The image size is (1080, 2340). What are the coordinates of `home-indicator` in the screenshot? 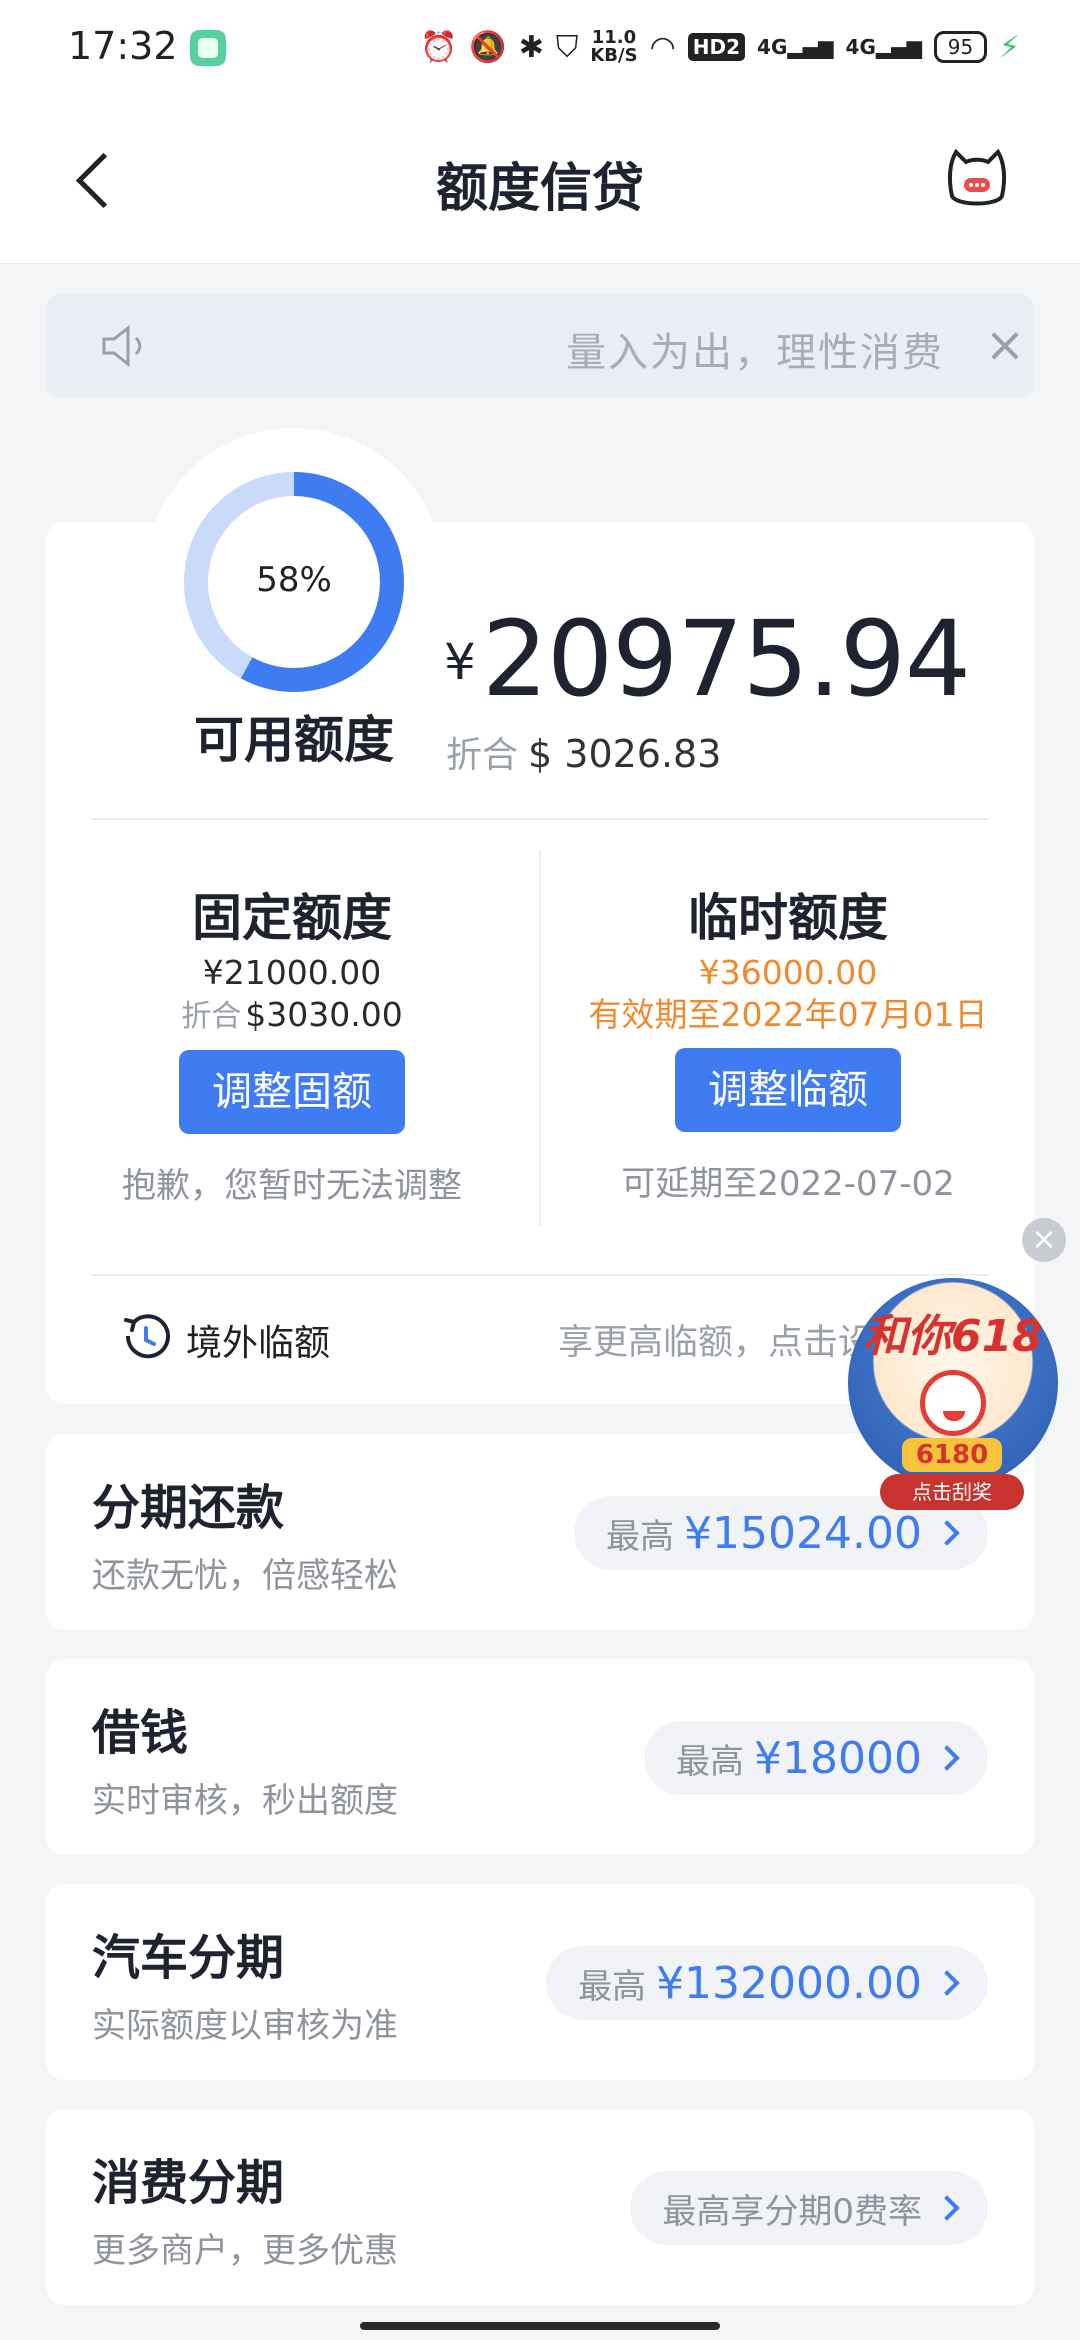 It's located at (540, 2326).